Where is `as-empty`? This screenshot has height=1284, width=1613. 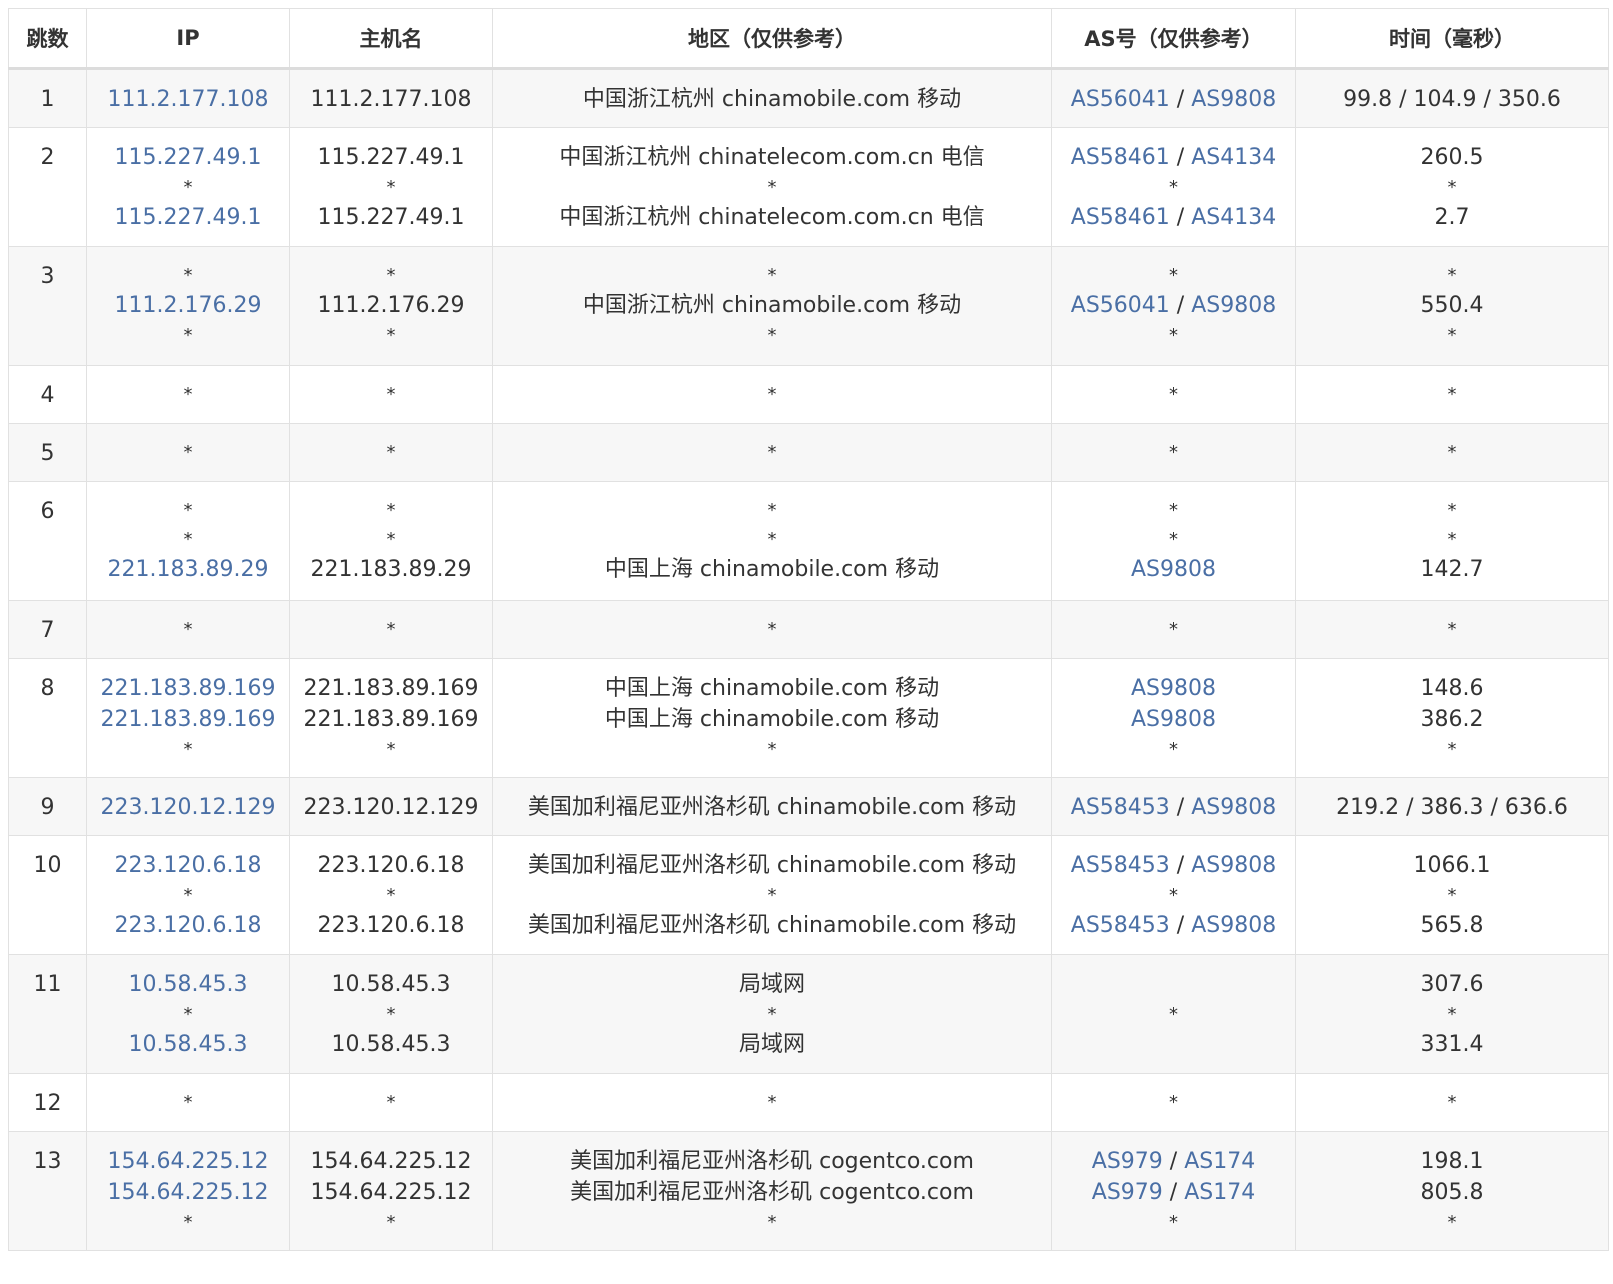 as-empty is located at coordinates (1173, 984).